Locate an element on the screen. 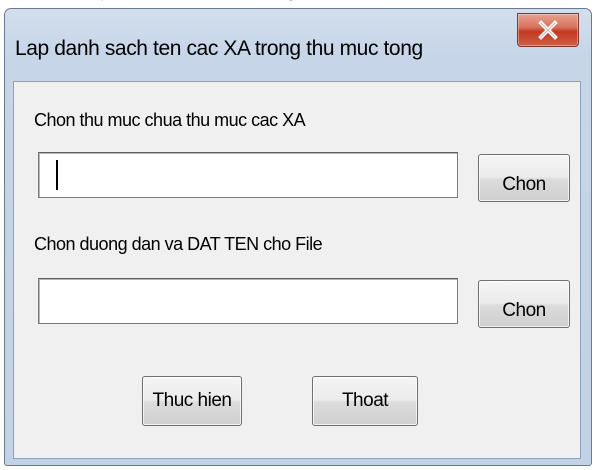 The image size is (597, 470). file-label: Chon duong dan va DAT TEN cho File is located at coordinates (178, 244).